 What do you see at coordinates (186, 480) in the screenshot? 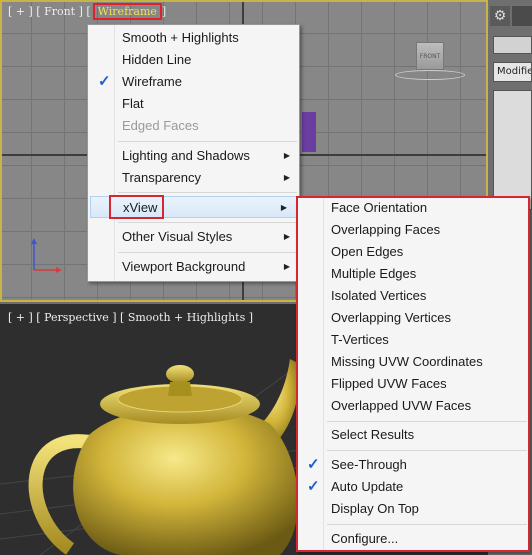
I see `teapot-body` at bounding box center [186, 480].